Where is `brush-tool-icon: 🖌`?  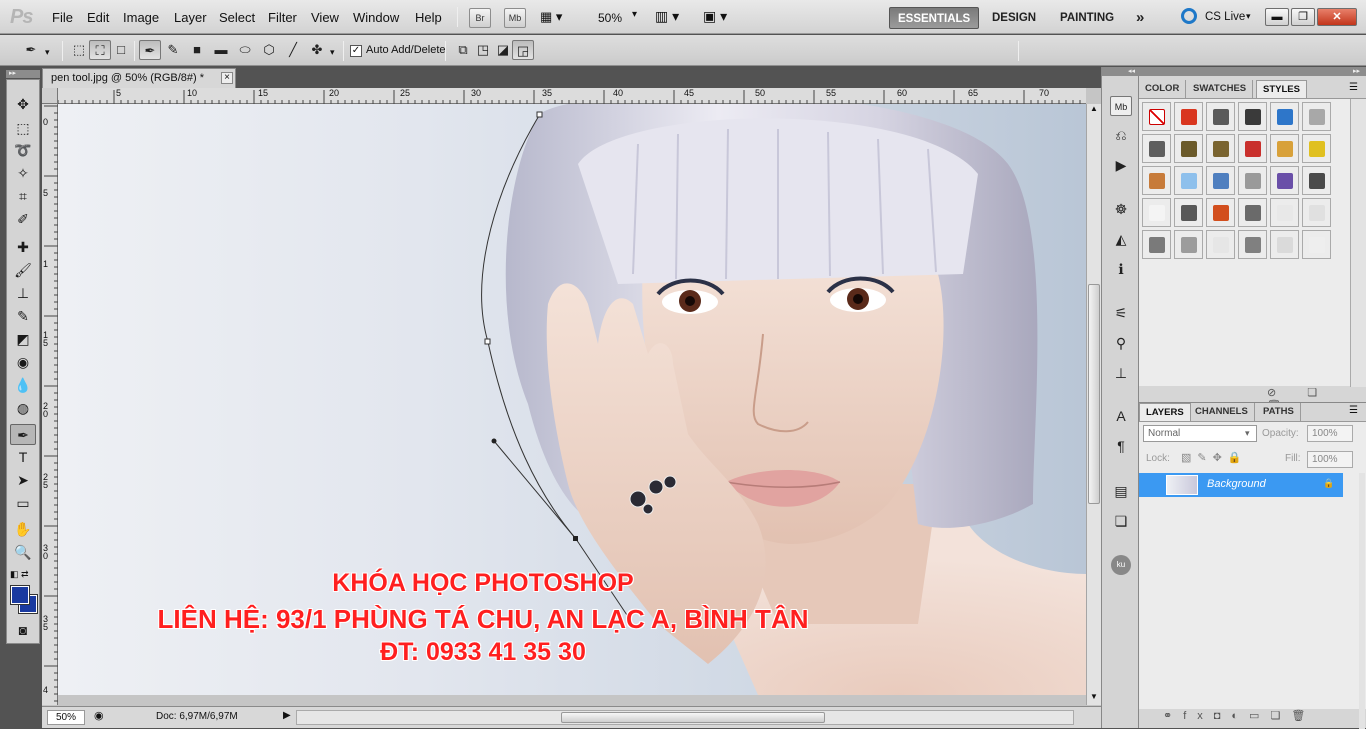
brush-tool-icon: 🖌 is located at coordinates (23, 270).